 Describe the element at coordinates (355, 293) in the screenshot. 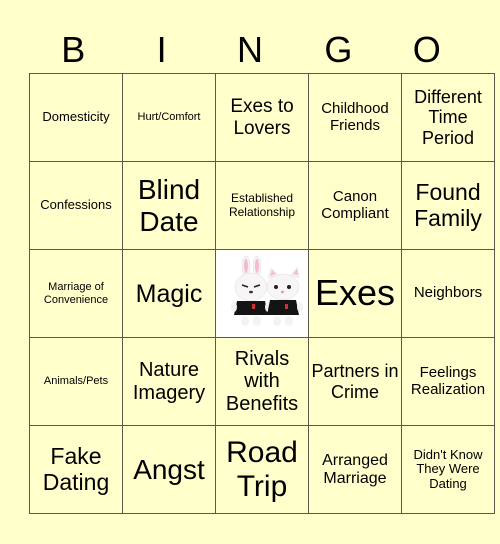

I see `bingo-cell: Exes` at that location.